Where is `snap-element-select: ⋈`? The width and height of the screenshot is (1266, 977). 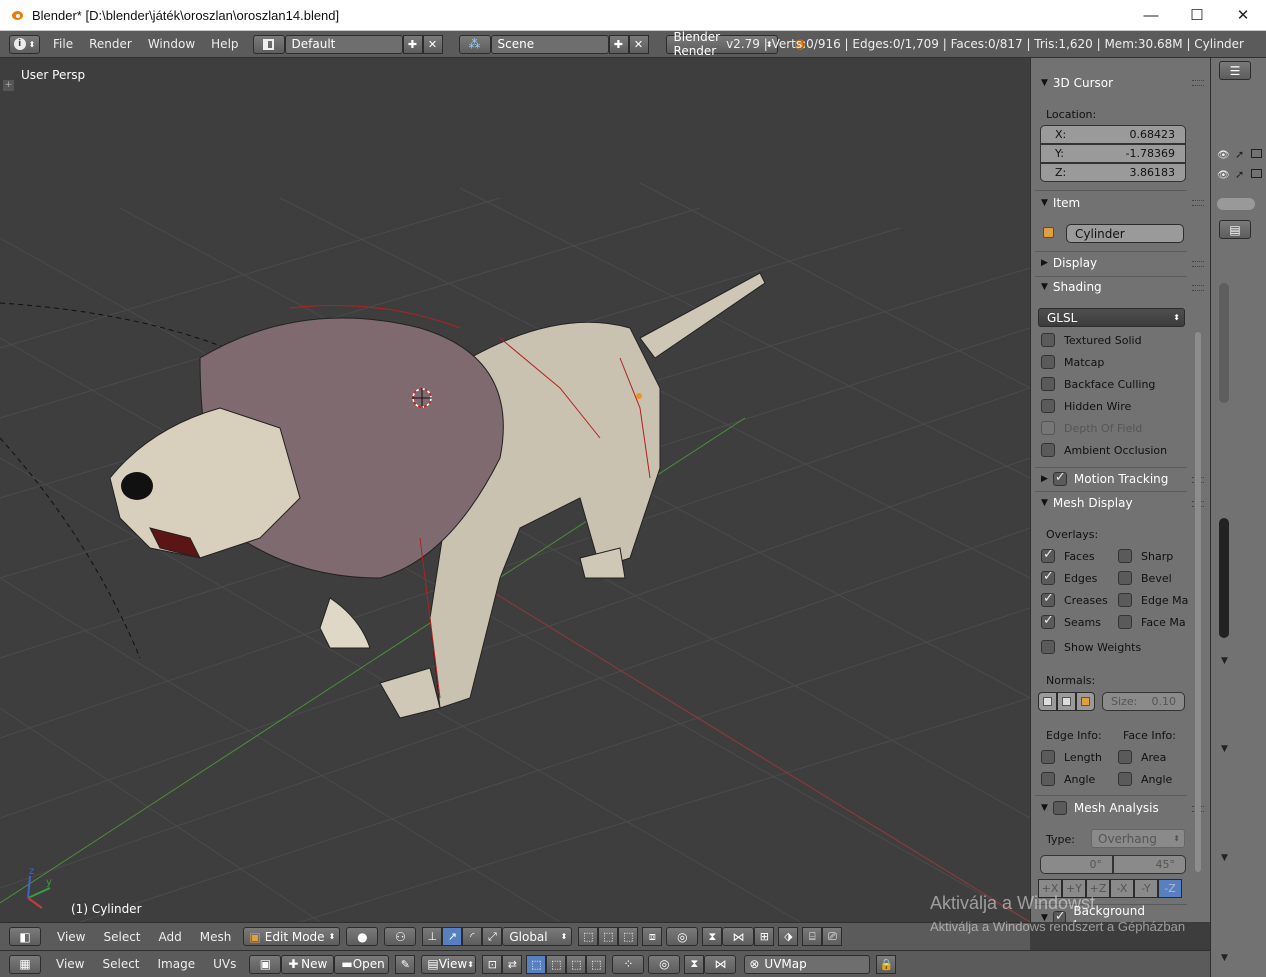
snap-element-select: ⋈ is located at coordinates (738, 936).